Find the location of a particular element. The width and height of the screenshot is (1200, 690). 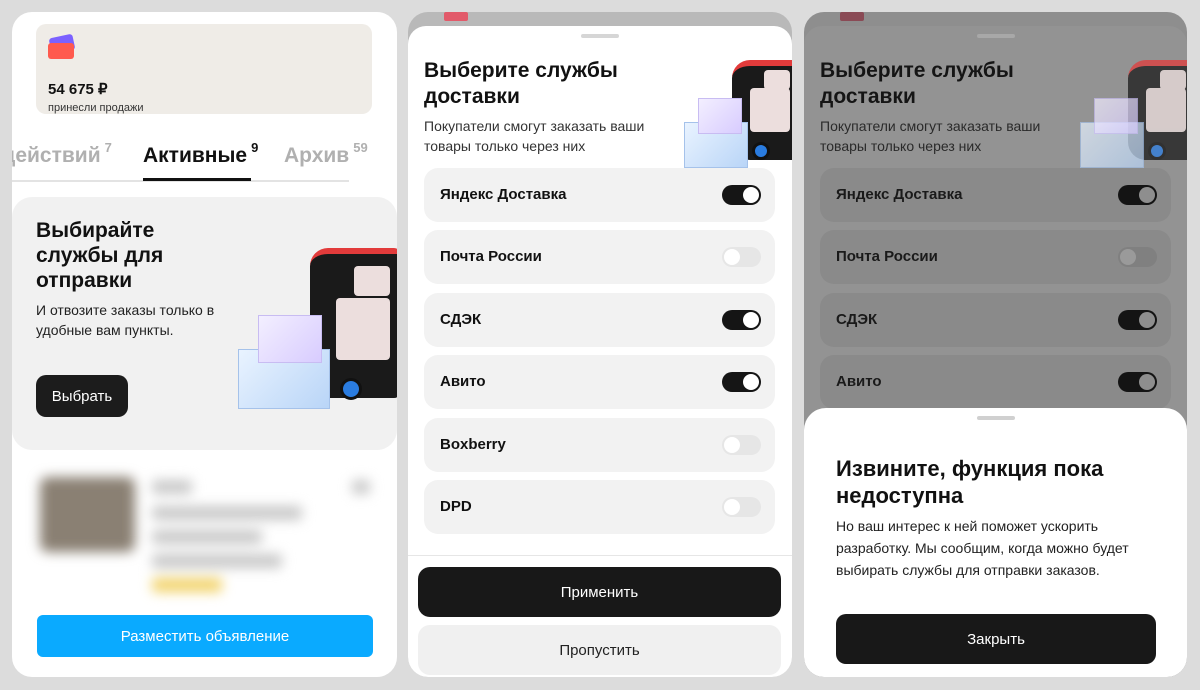

sales-amount: 54 675 ₽ is located at coordinates (78, 89).